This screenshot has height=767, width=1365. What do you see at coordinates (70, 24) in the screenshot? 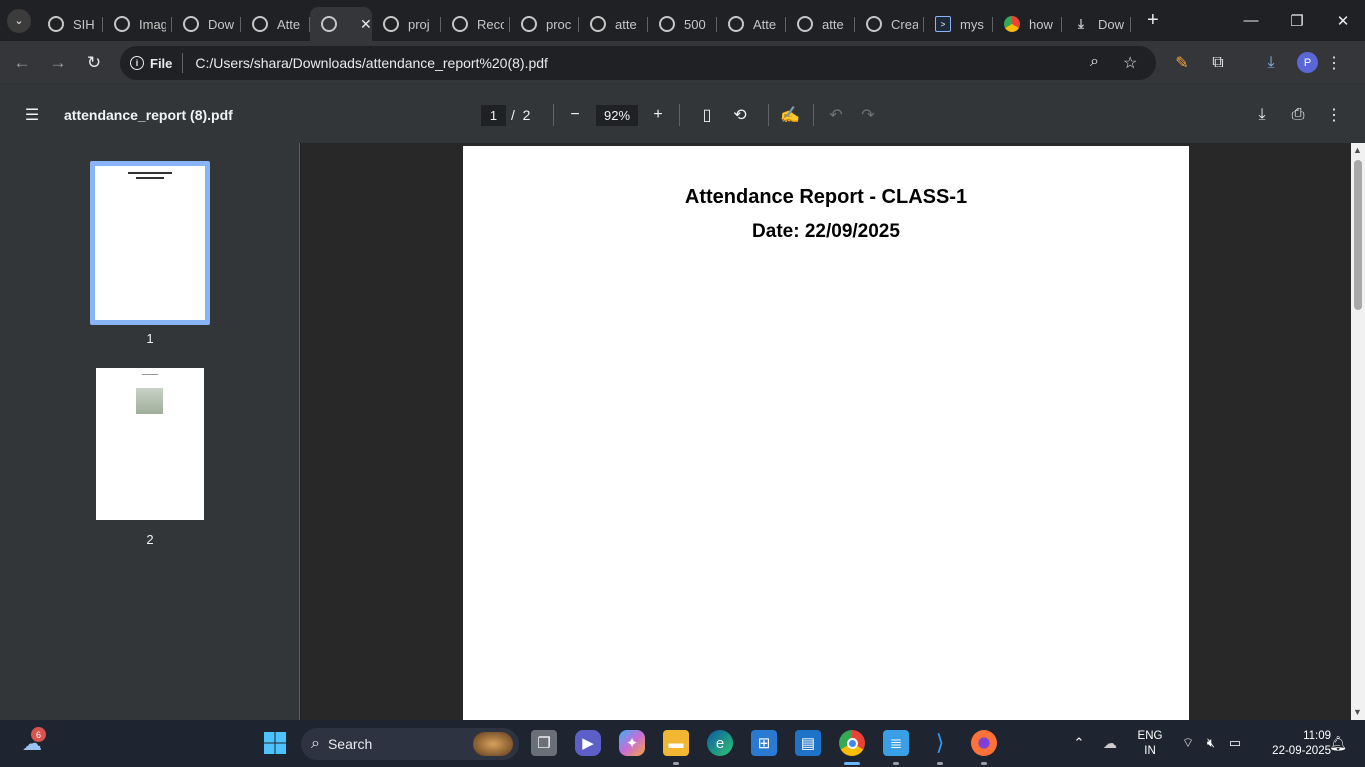
I see `browser-tab: SIH` at bounding box center [70, 24].